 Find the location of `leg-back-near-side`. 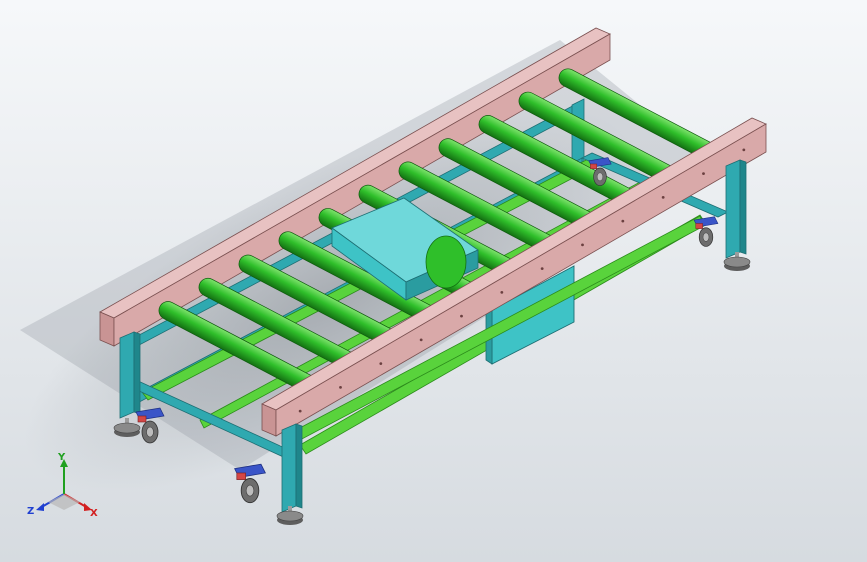

leg-back-near-side is located at coordinates (743, 207).